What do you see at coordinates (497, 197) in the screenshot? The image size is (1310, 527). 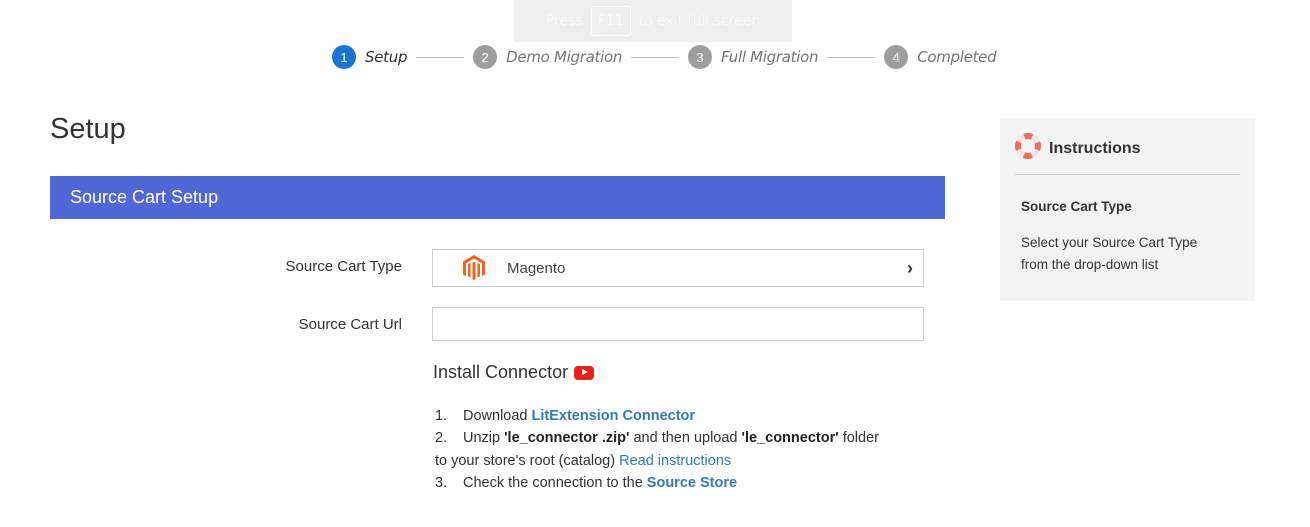 I see `section-header: Source Cart Setup` at bounding box center [497, 197].